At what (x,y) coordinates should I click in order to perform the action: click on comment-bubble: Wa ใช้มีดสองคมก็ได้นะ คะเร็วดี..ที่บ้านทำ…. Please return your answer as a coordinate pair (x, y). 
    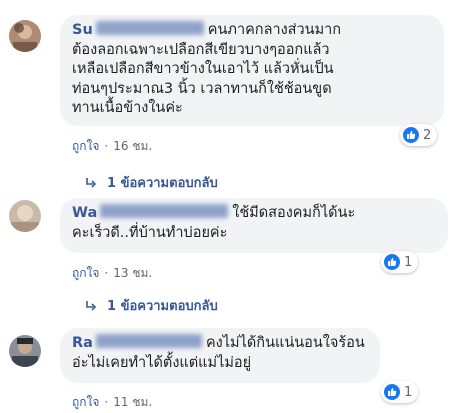
    Looking at the image, I should click on (254, 225).